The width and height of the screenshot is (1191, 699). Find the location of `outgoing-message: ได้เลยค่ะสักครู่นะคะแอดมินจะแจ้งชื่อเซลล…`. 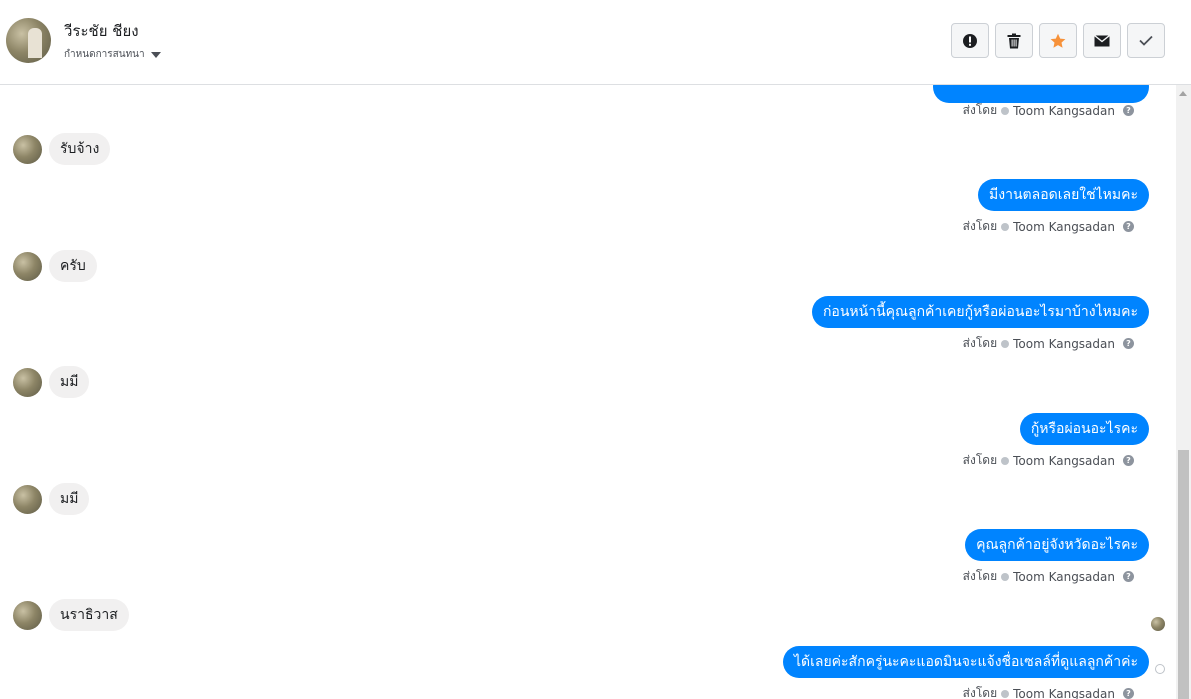

outgoing-message: ได้เลยค่ะสักครู่นะคะแอดมินจะแจ้งชื่อเซลล… is located at coordinates (965, 662).